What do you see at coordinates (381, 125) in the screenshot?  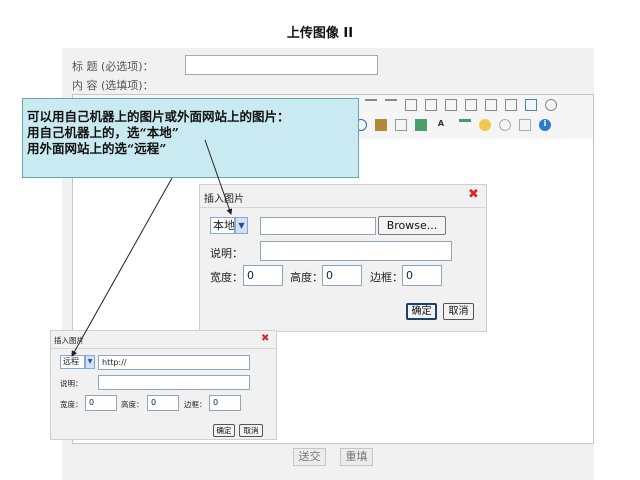 I see `flash-icon` at bounding box center [381, 125].